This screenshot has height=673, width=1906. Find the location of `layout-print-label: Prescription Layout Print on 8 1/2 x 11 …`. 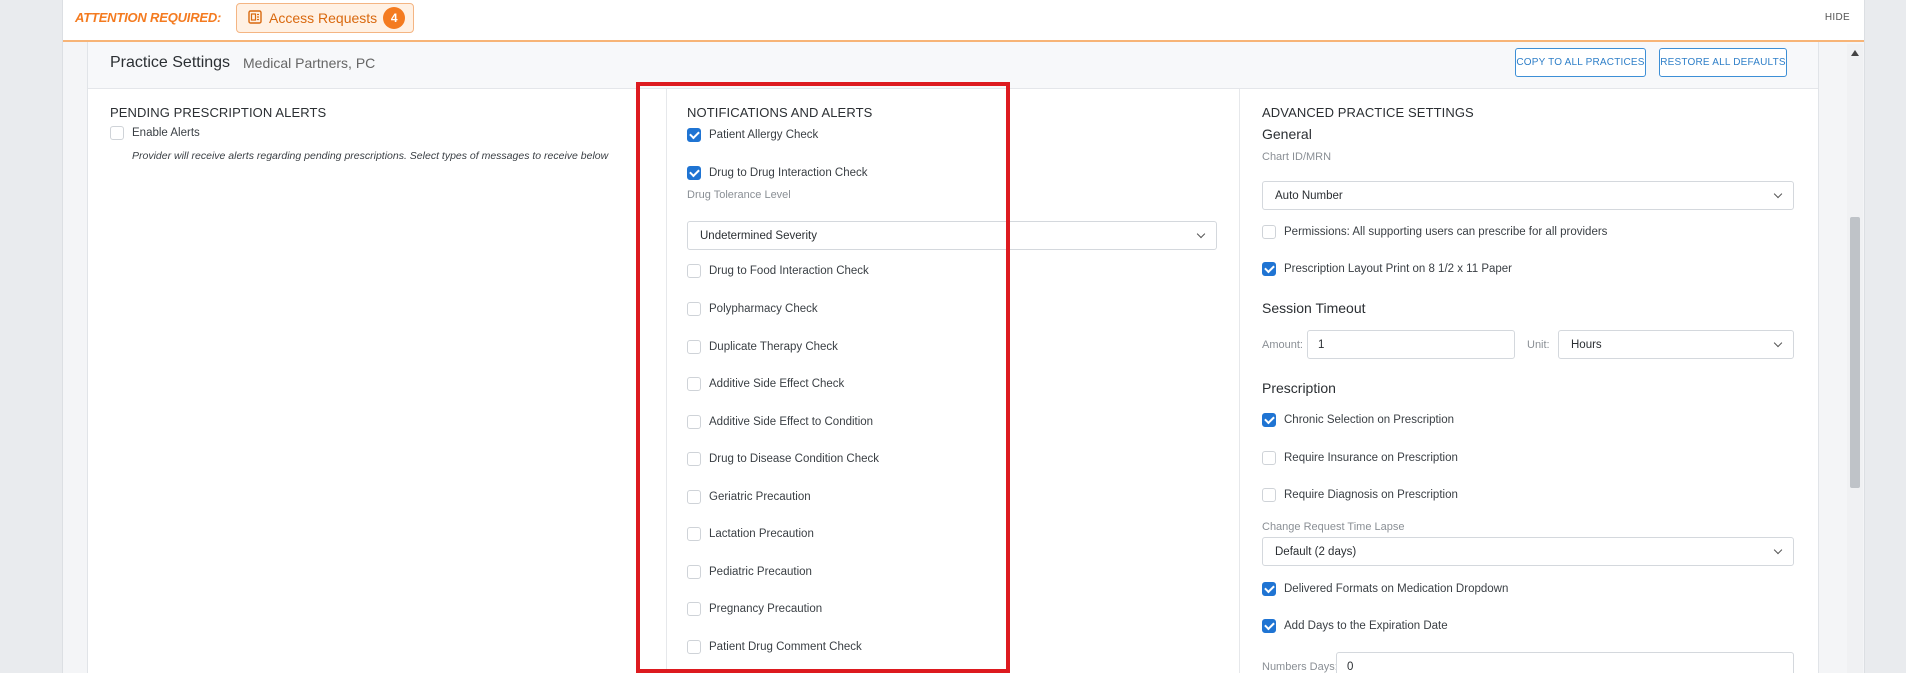

layout-print-label: Prescription Layout Print on 8 1/2 x 11 … is located at coordinates (1398, 269).